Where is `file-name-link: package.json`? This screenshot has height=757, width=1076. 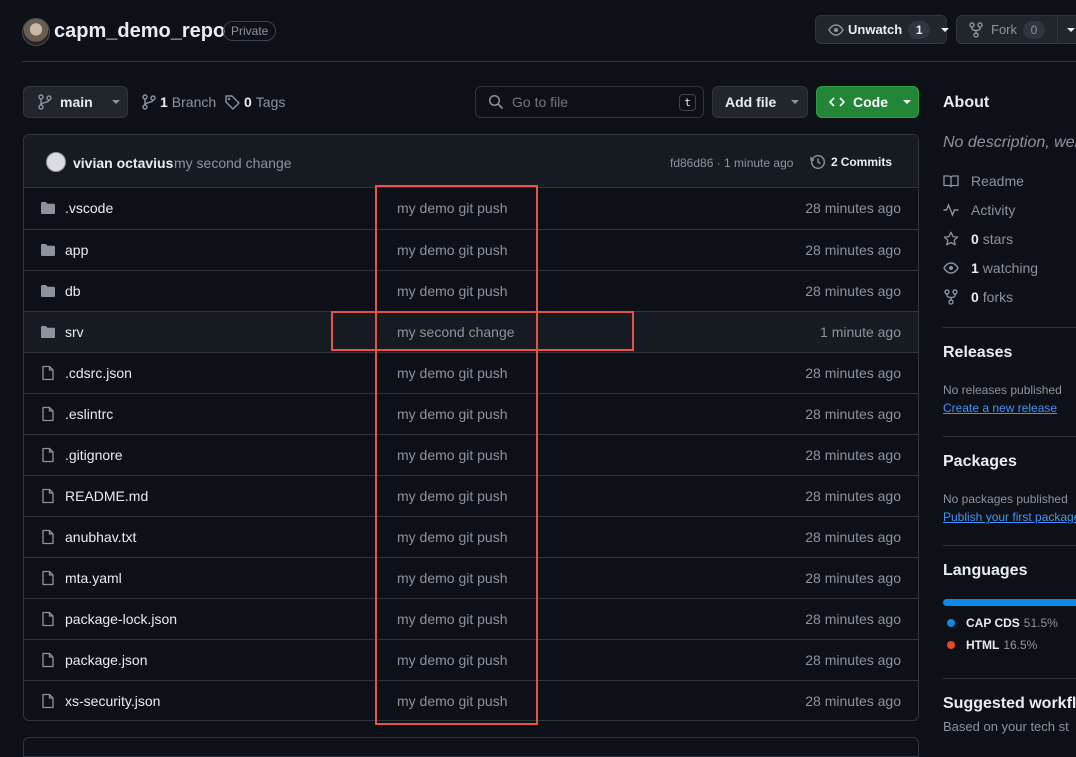 file-name-link: package.json is located at coordinates (106, 660).